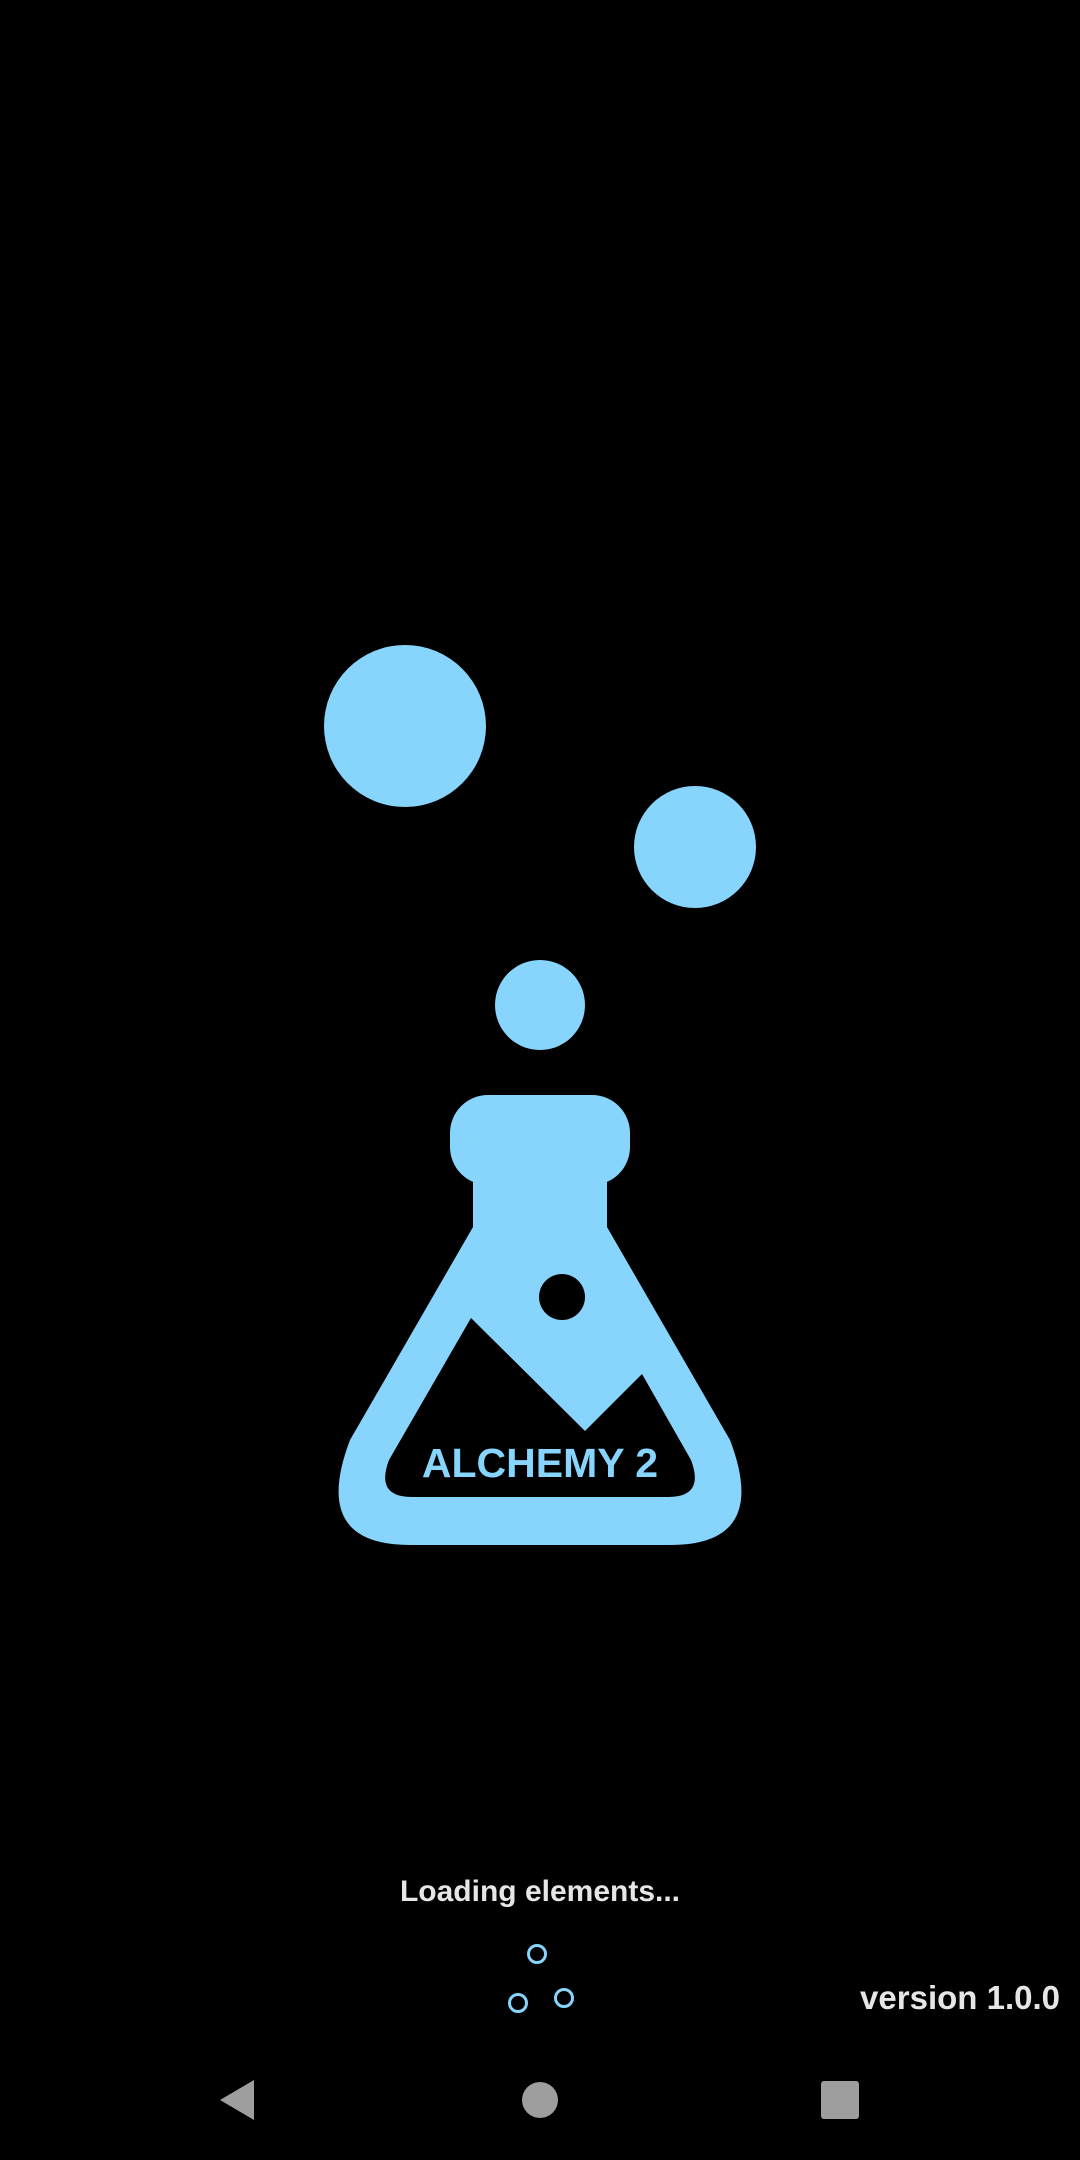  I want to click on system-navigation-bar, so click(540, 2100).